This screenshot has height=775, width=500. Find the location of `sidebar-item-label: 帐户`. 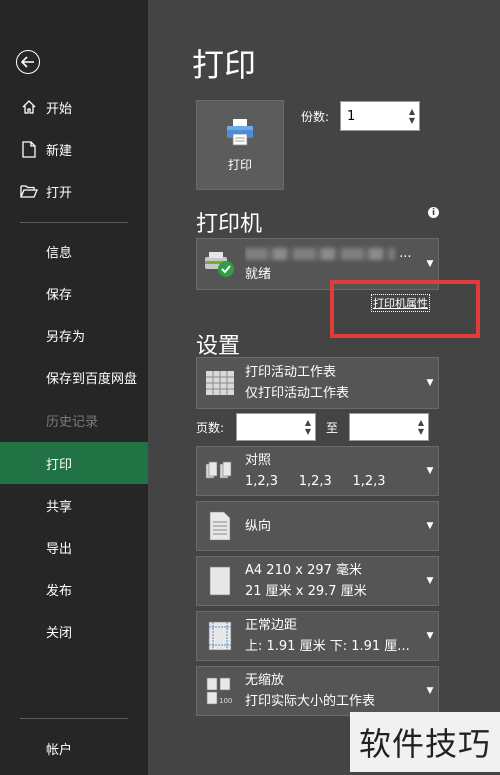

sidebar-item-label: 帐户 is located at coordinates (59, 750).